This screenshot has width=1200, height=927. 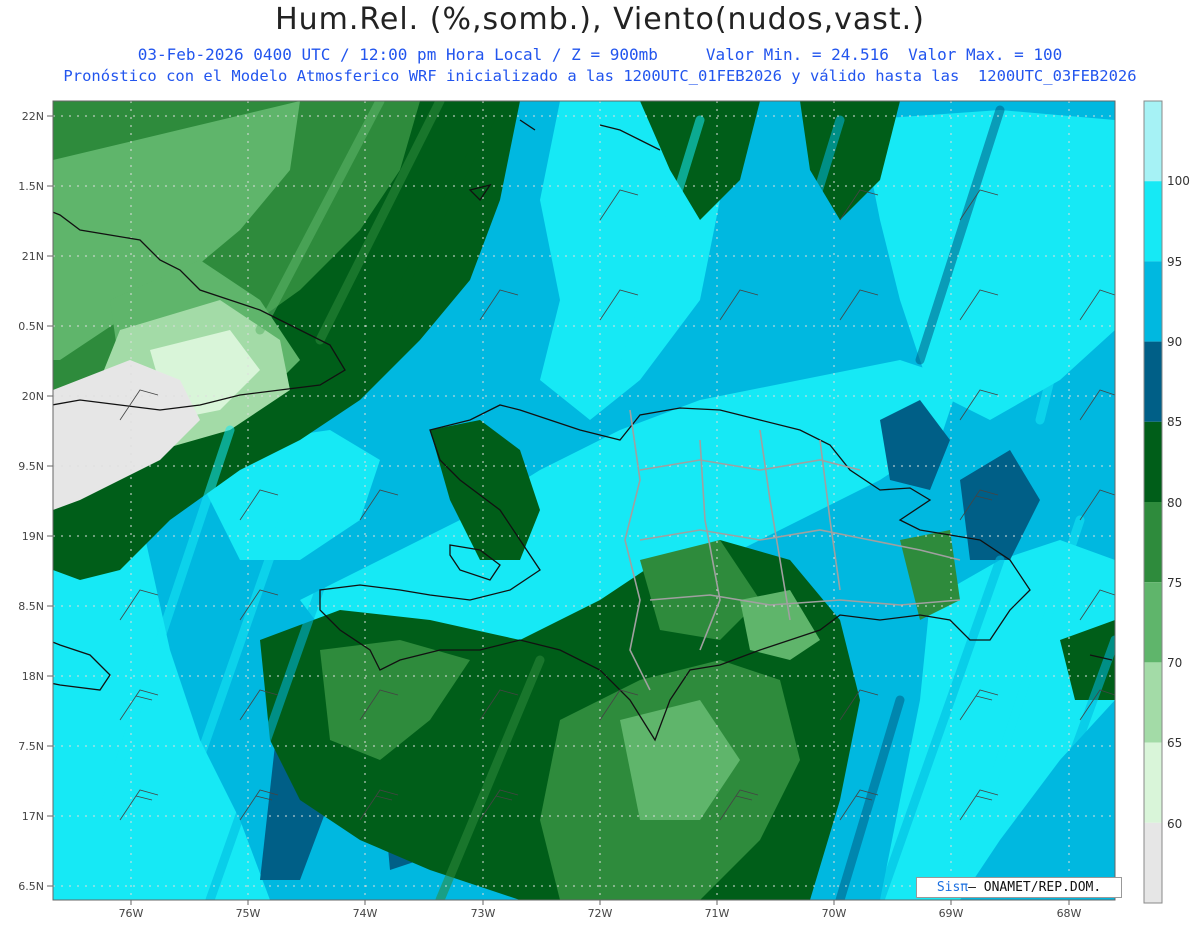 I want to click on colorbar-labels: 100 95 90 85 80 75 70 65 60, so click(x=1178, y=502).